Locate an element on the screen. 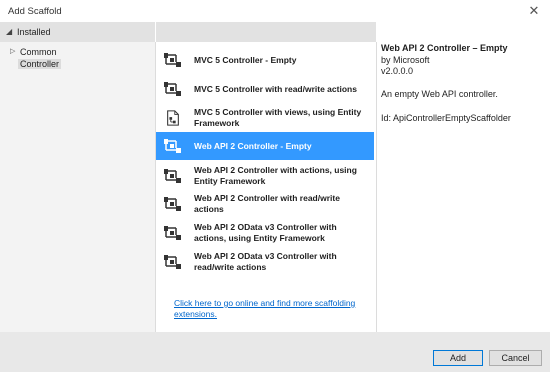 The height and width of the screenshot is (372, 550). cancel-button: Cancel is located at coordinates (515, 358).